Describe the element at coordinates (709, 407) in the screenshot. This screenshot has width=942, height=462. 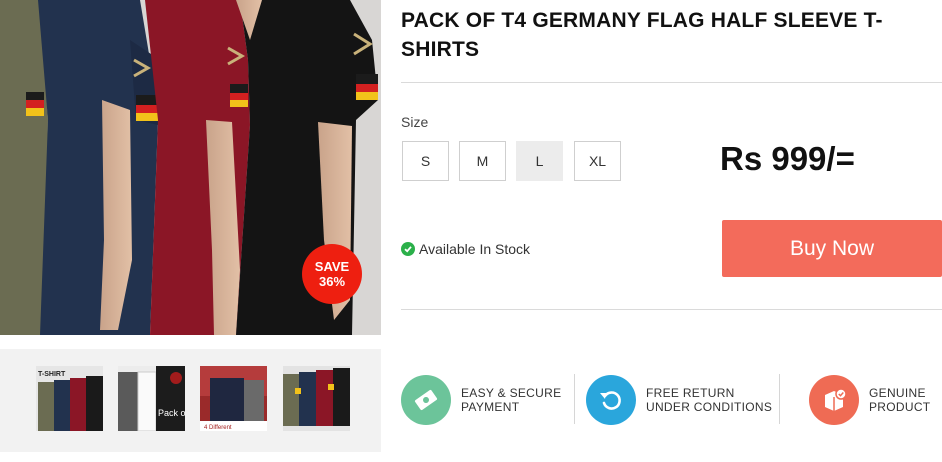
I see `feature-return-line2: UNDER CONDITIONS` at that location.